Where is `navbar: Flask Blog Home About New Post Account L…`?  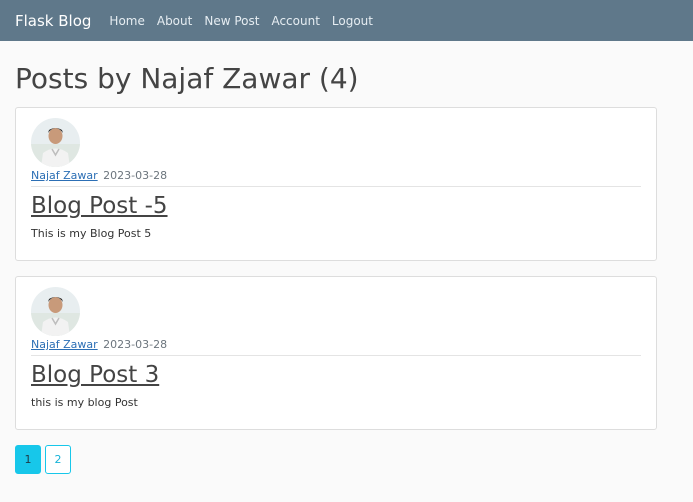 navbar: Flask Blog Home About New Post Account L… is located at coordinates (346, 20).